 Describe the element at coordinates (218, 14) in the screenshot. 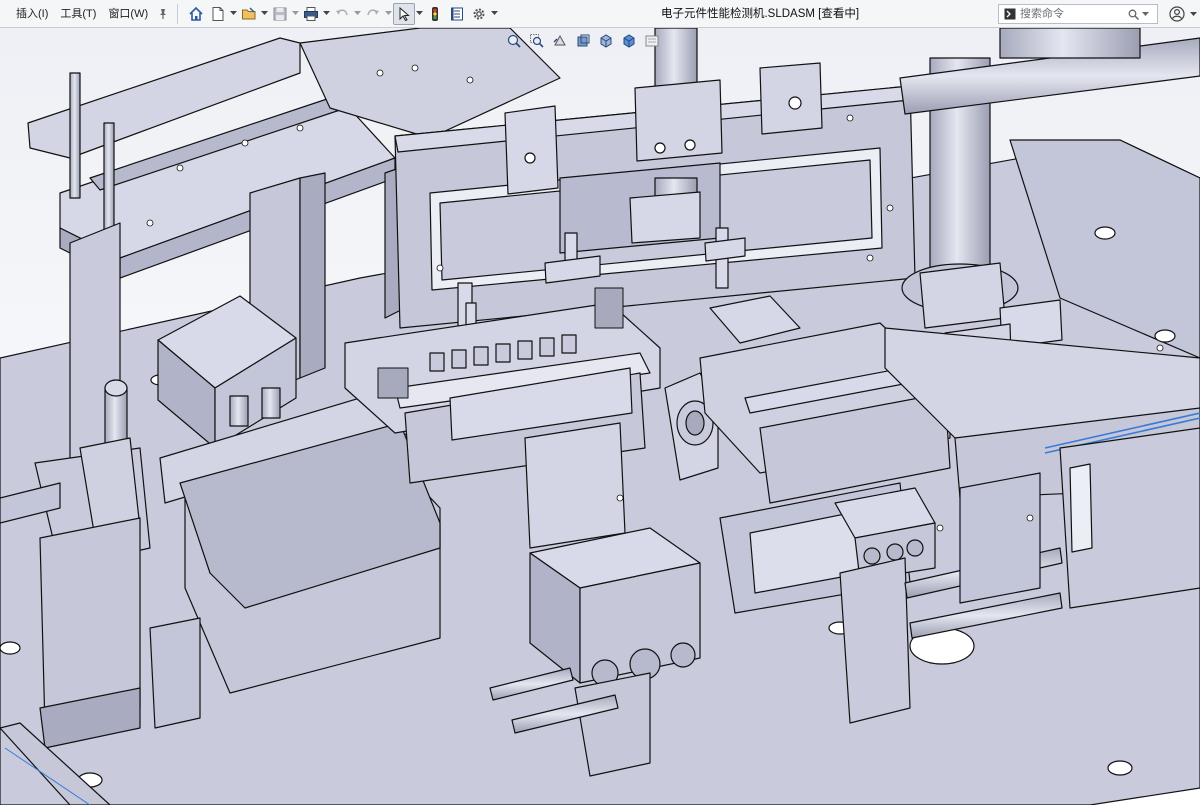

I see `new-document-icon` at that location.